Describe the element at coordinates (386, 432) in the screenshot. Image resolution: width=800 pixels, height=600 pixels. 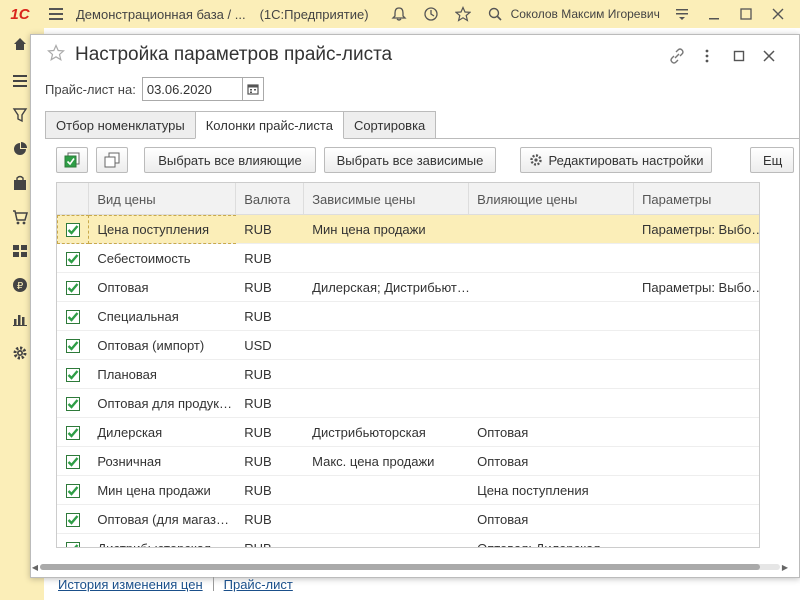
I see `dependent-prices-cell: Дистрибьюторская` at that location.